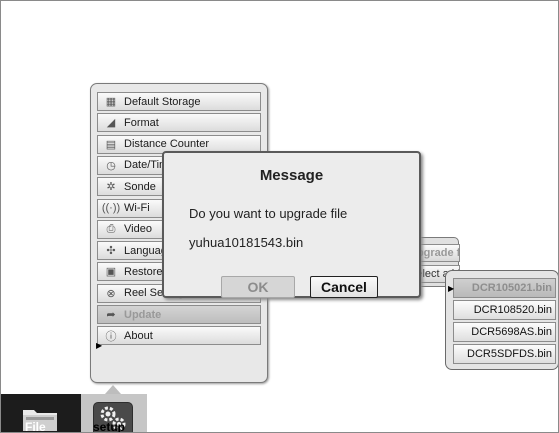 This screenshot has width=559, height=433. I want to click on reel-icon: ⊗, so click(111, 293).